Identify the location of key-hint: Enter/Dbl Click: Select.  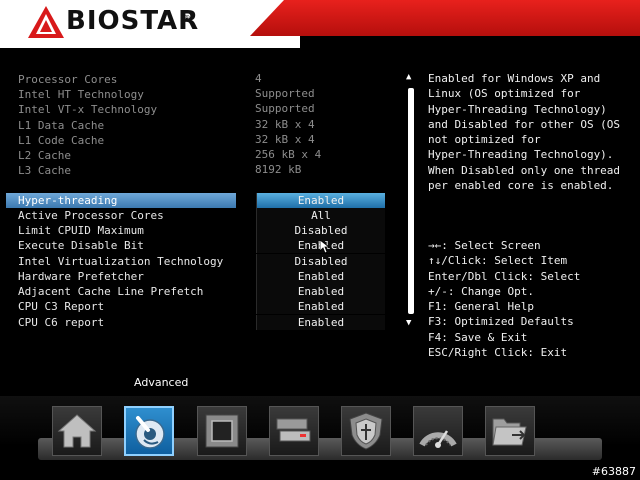
(504, 276).